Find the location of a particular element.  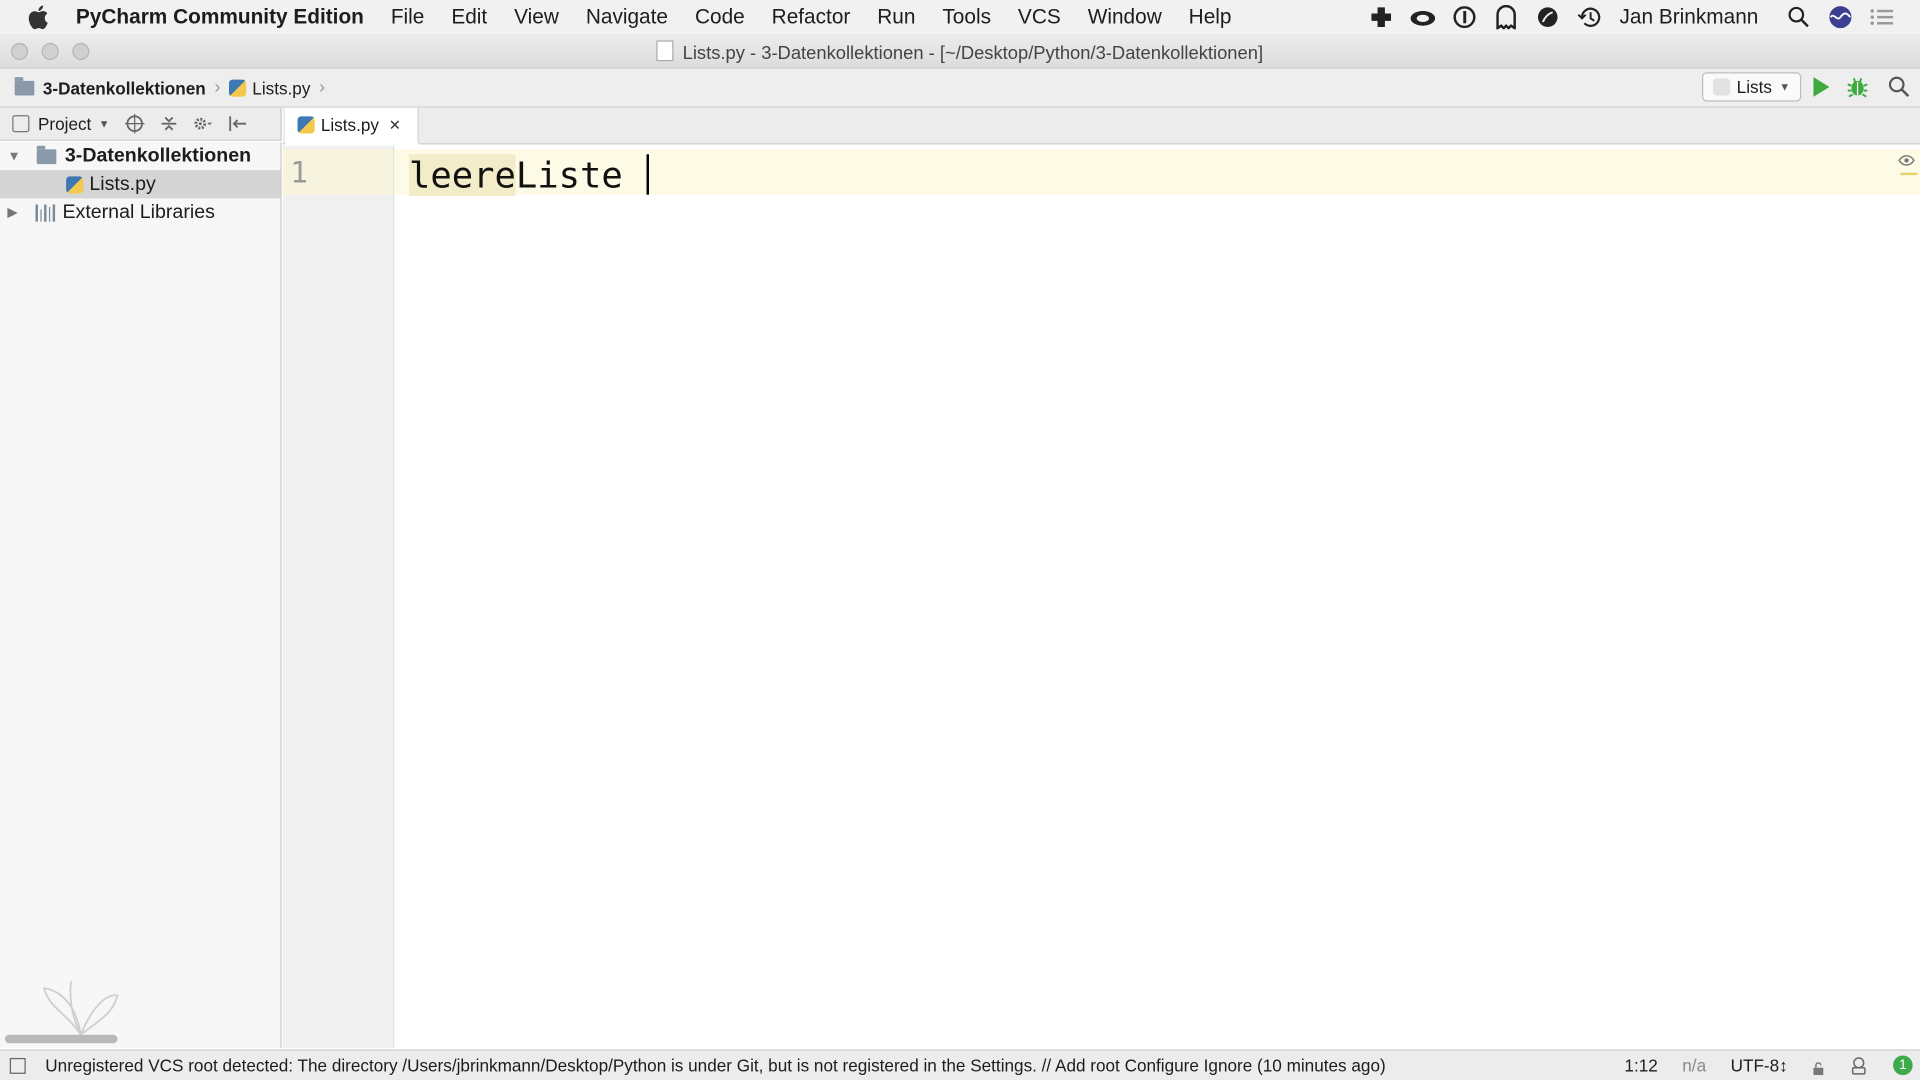

menu-file: File is located at coordinates (408, 17).